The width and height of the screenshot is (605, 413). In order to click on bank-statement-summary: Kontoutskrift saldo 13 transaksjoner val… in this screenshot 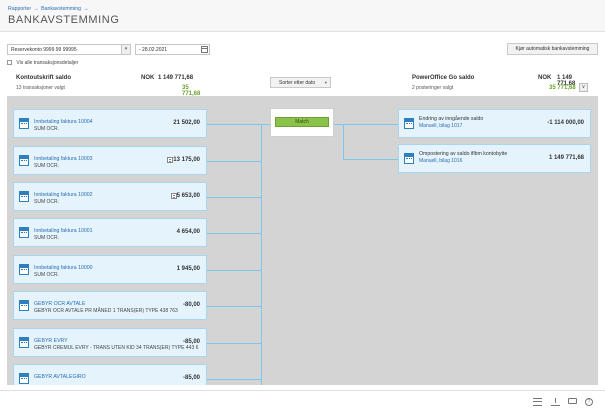, I will do `click(111, 85)`.